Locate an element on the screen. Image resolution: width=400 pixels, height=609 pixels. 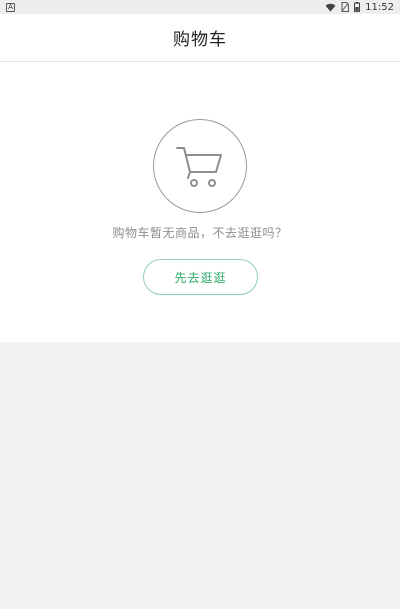
page-title: 购物车 is located at coordinates (200, 40).